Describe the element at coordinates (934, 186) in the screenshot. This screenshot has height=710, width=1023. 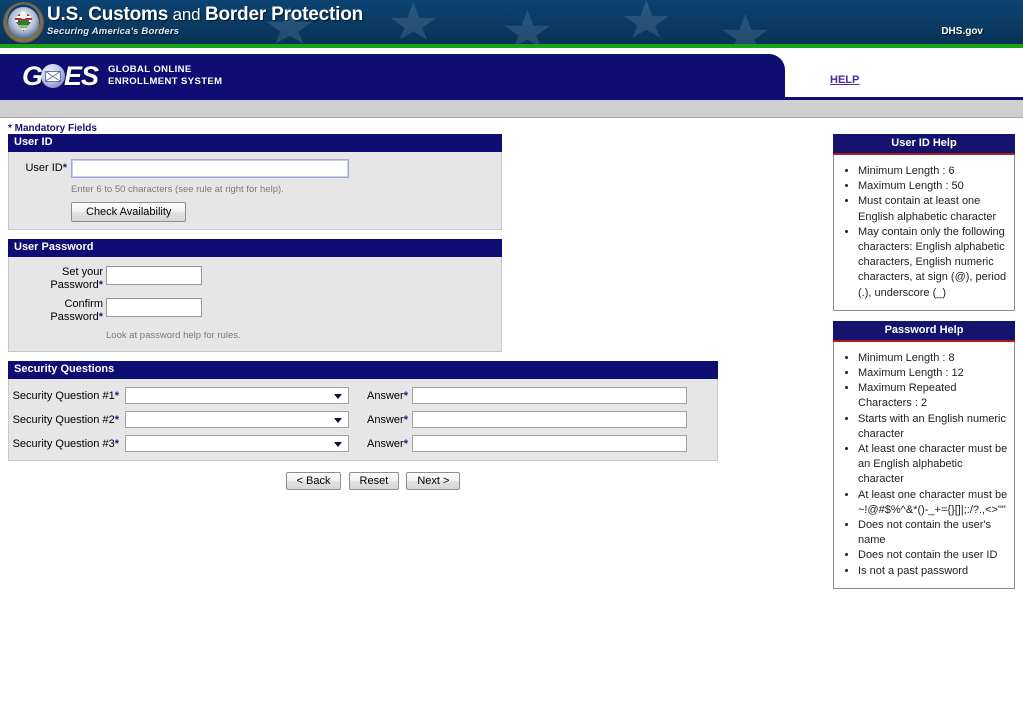
I see `help-list-item: Maximum Length : 50` at that location.